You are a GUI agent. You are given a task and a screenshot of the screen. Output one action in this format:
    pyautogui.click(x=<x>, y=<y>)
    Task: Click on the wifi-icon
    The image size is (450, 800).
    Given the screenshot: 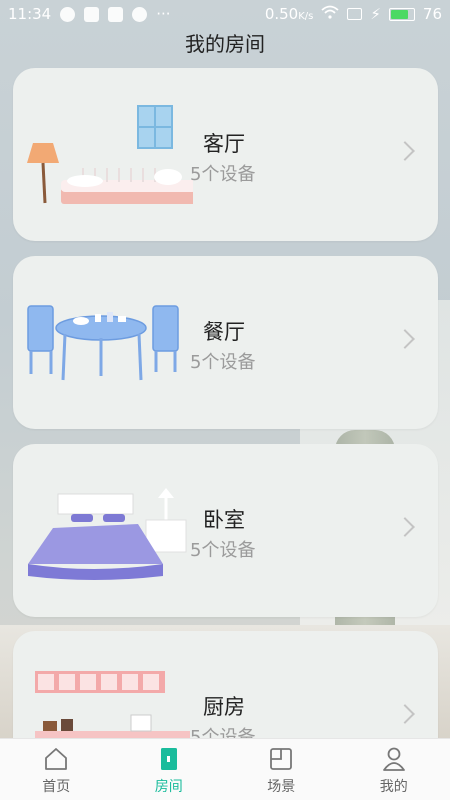 What is the action you would take?
    pyautogui.click(x=330, y=14)
    